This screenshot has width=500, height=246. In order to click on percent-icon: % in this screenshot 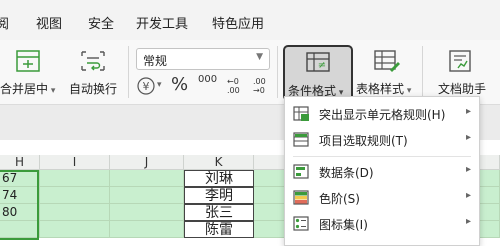, I will do `click(180, 84)`.